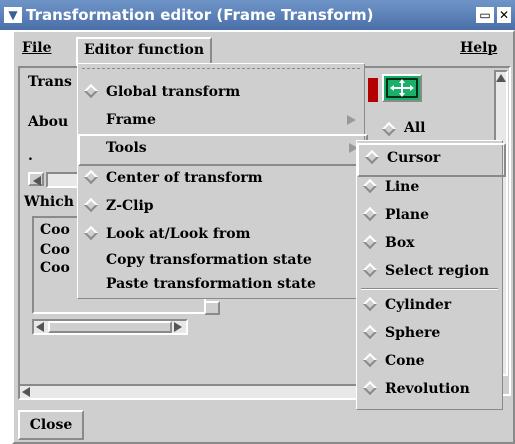 Image resolution: width=515 pixels, height=444 pixels. I want to click on minimize-icon: ▭, so click(485, 15).